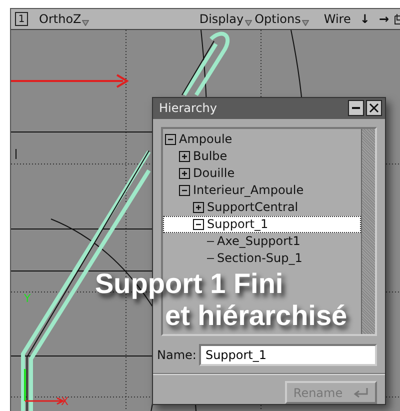 This screenshot has height=411, width=400. I want to click on window-icon, so click(397, 19).